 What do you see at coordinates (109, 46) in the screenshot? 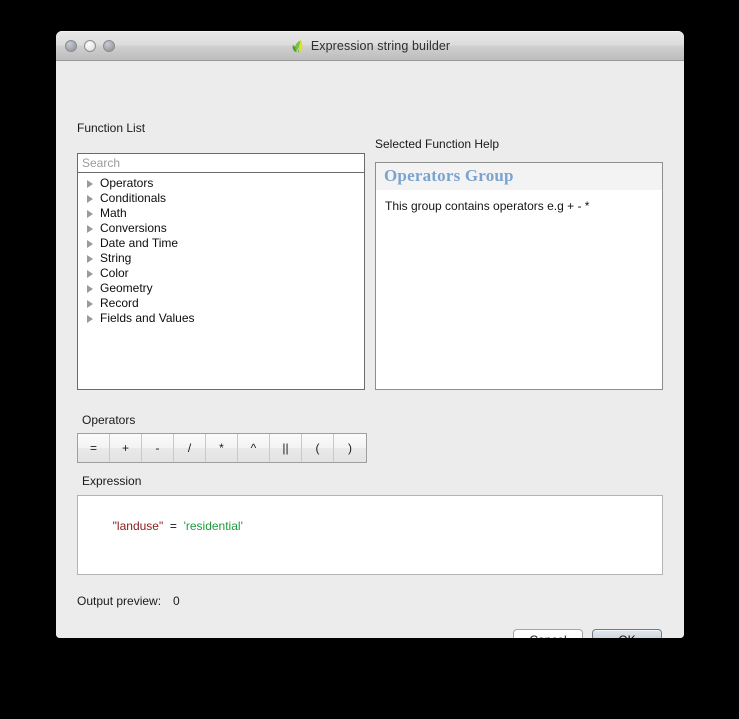
I see `zoom-button` at bounding box center [109, 46].